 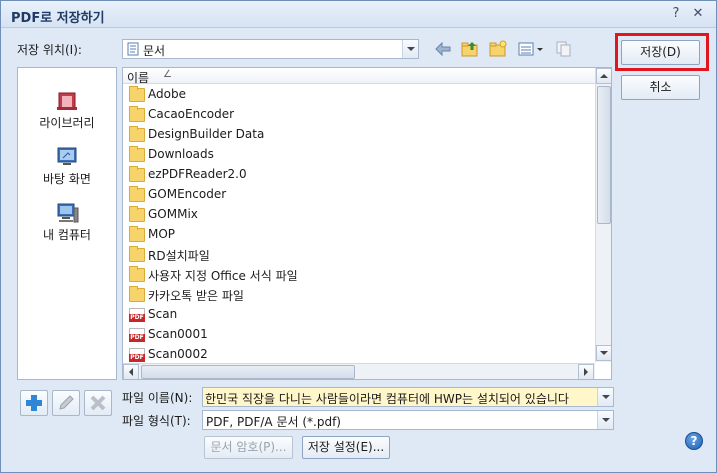 I want to click on list-item: ezPDFReader2.0, so click(x=360, y=175).